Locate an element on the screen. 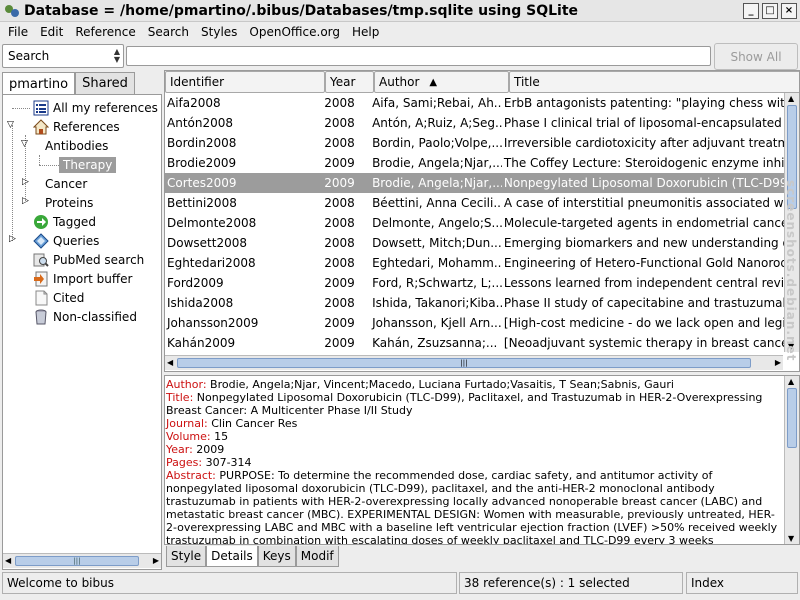  search-mode-select: Search ▲ ▼ is located at coordinates (63, 56).